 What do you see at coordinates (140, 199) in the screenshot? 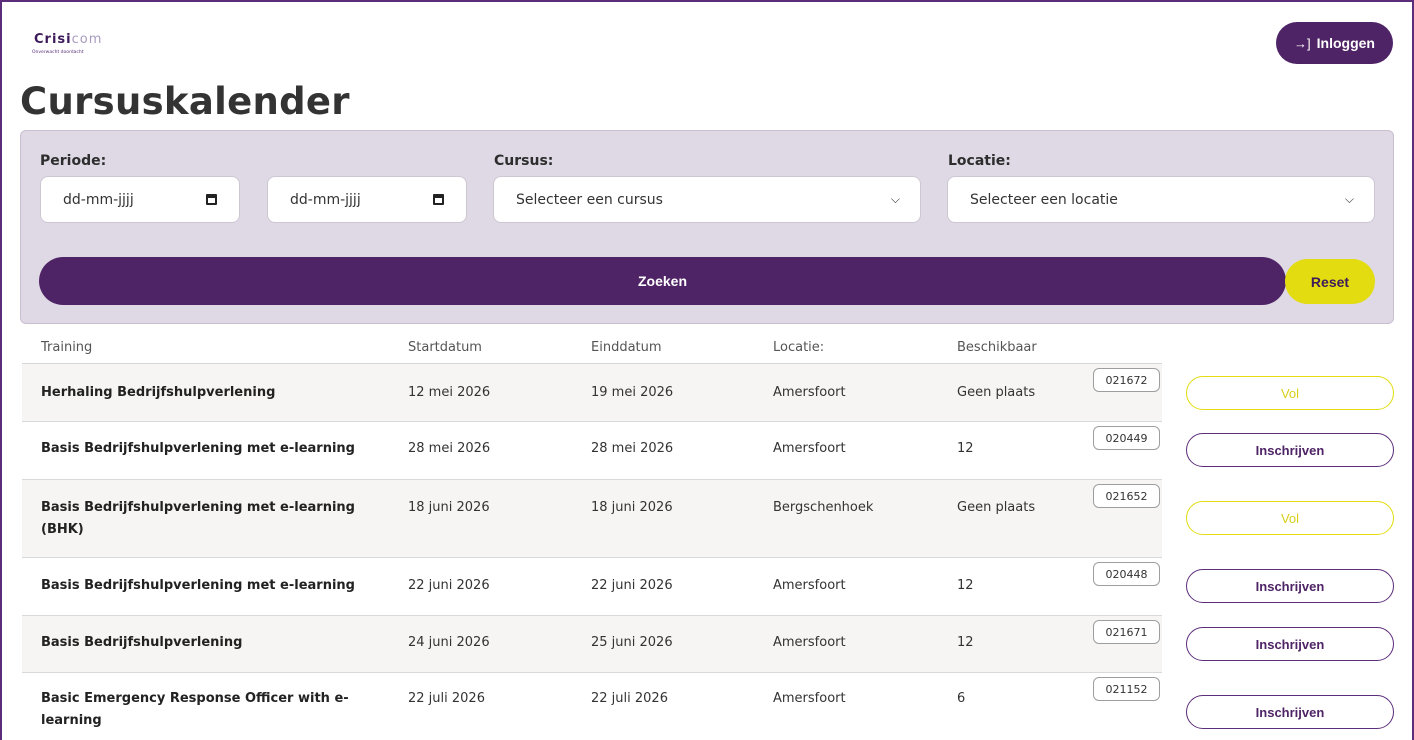
I see `date-from-input: dd-mm-jjjj` at bounding box center [140, 199].